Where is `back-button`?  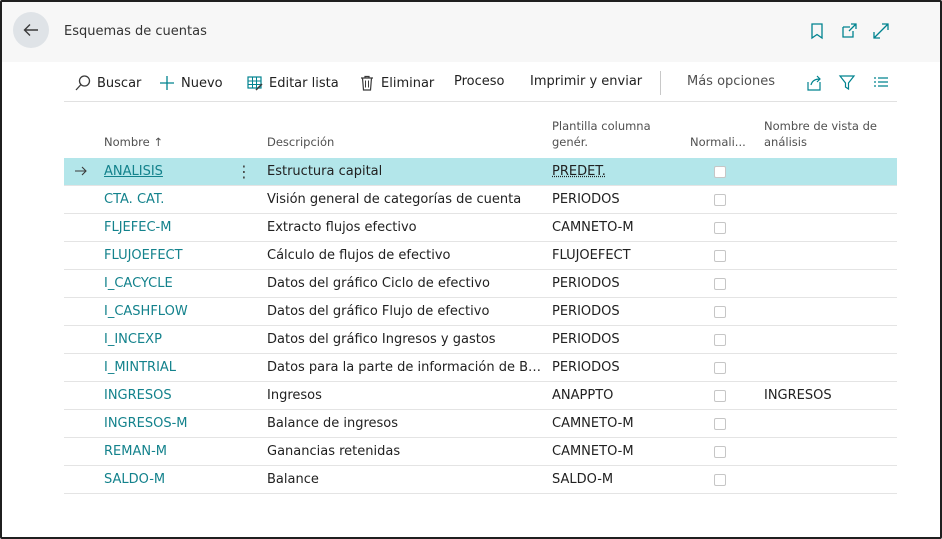
back-button is located at coordinates (31, 30).